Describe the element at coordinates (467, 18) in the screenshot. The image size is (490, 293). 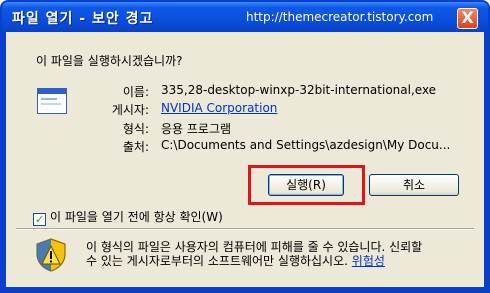
I see `close-button: X` at that location.